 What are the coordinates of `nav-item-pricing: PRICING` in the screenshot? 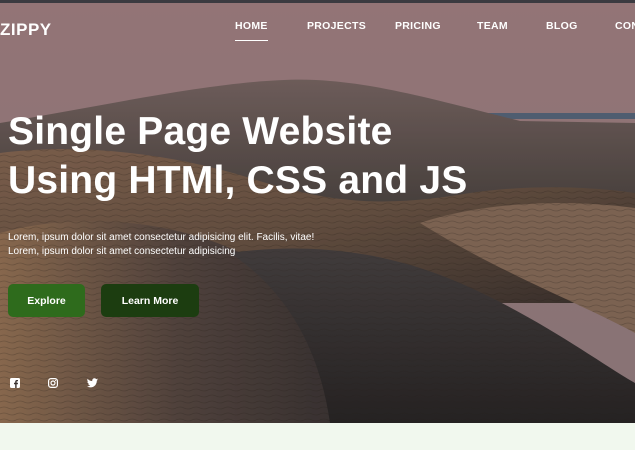 It's located at (418, 28).